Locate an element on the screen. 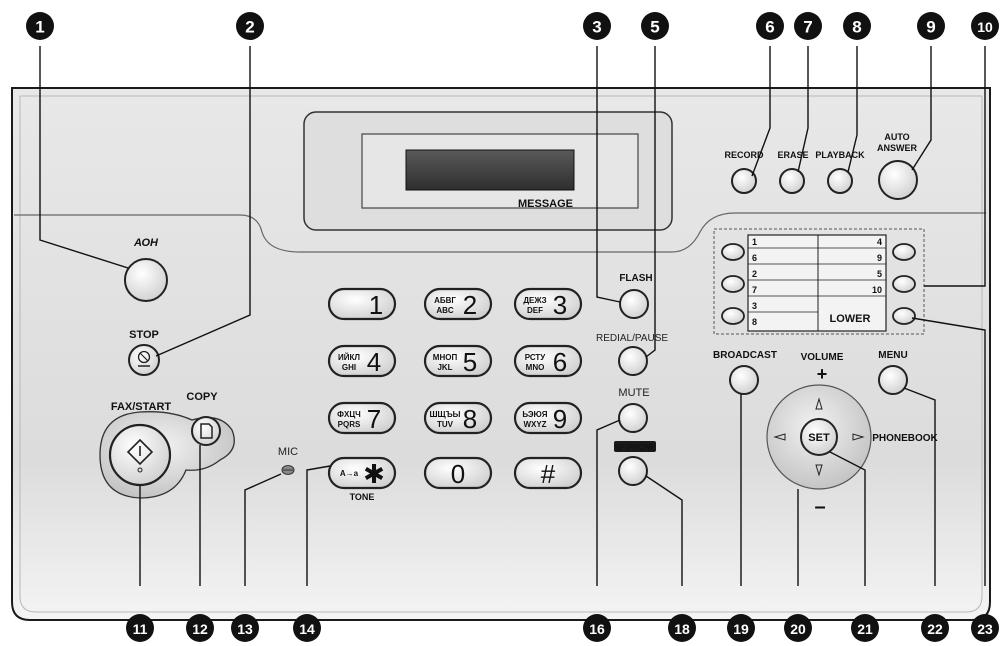  auto-answer-button is located at coordinates (898, 180).